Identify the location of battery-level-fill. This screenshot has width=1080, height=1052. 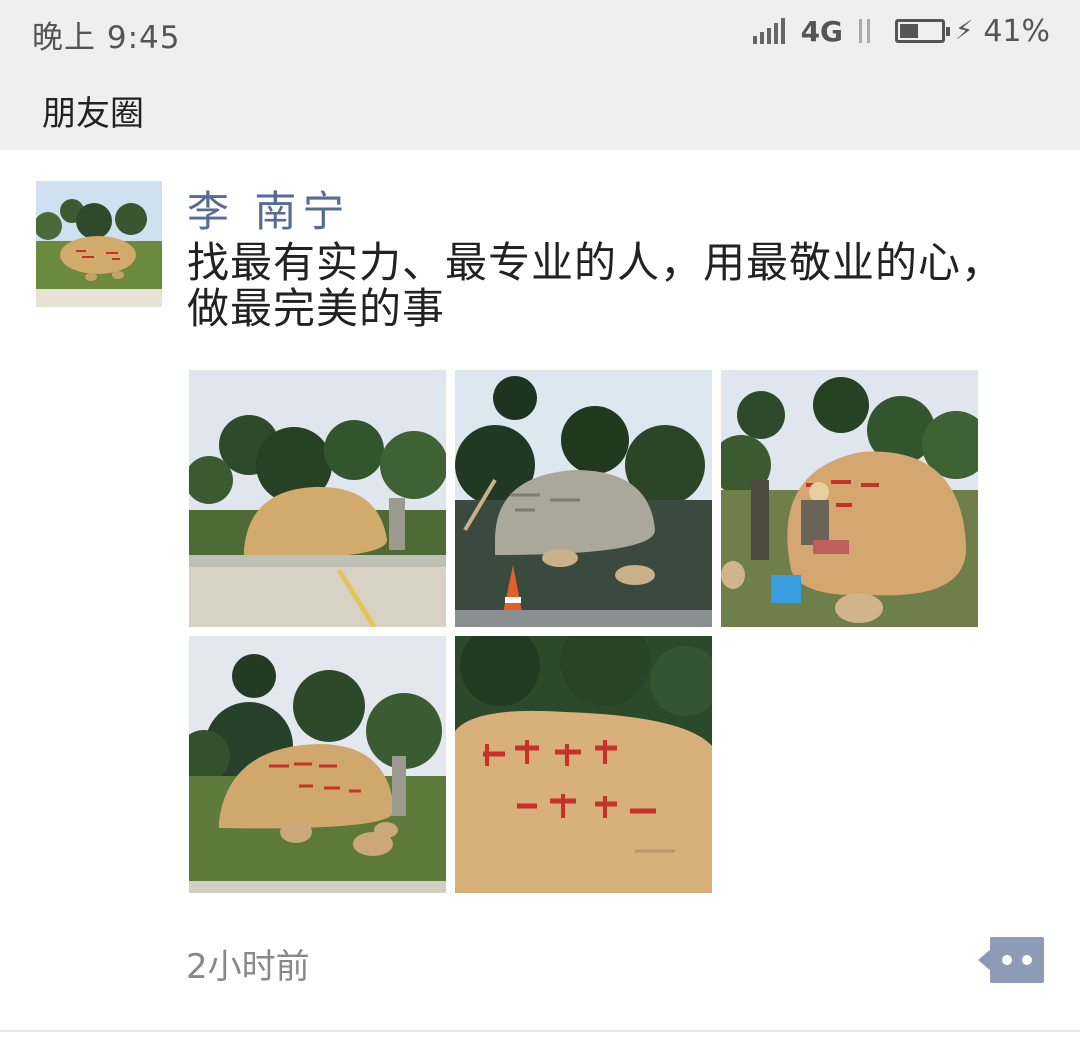
(909, 31).